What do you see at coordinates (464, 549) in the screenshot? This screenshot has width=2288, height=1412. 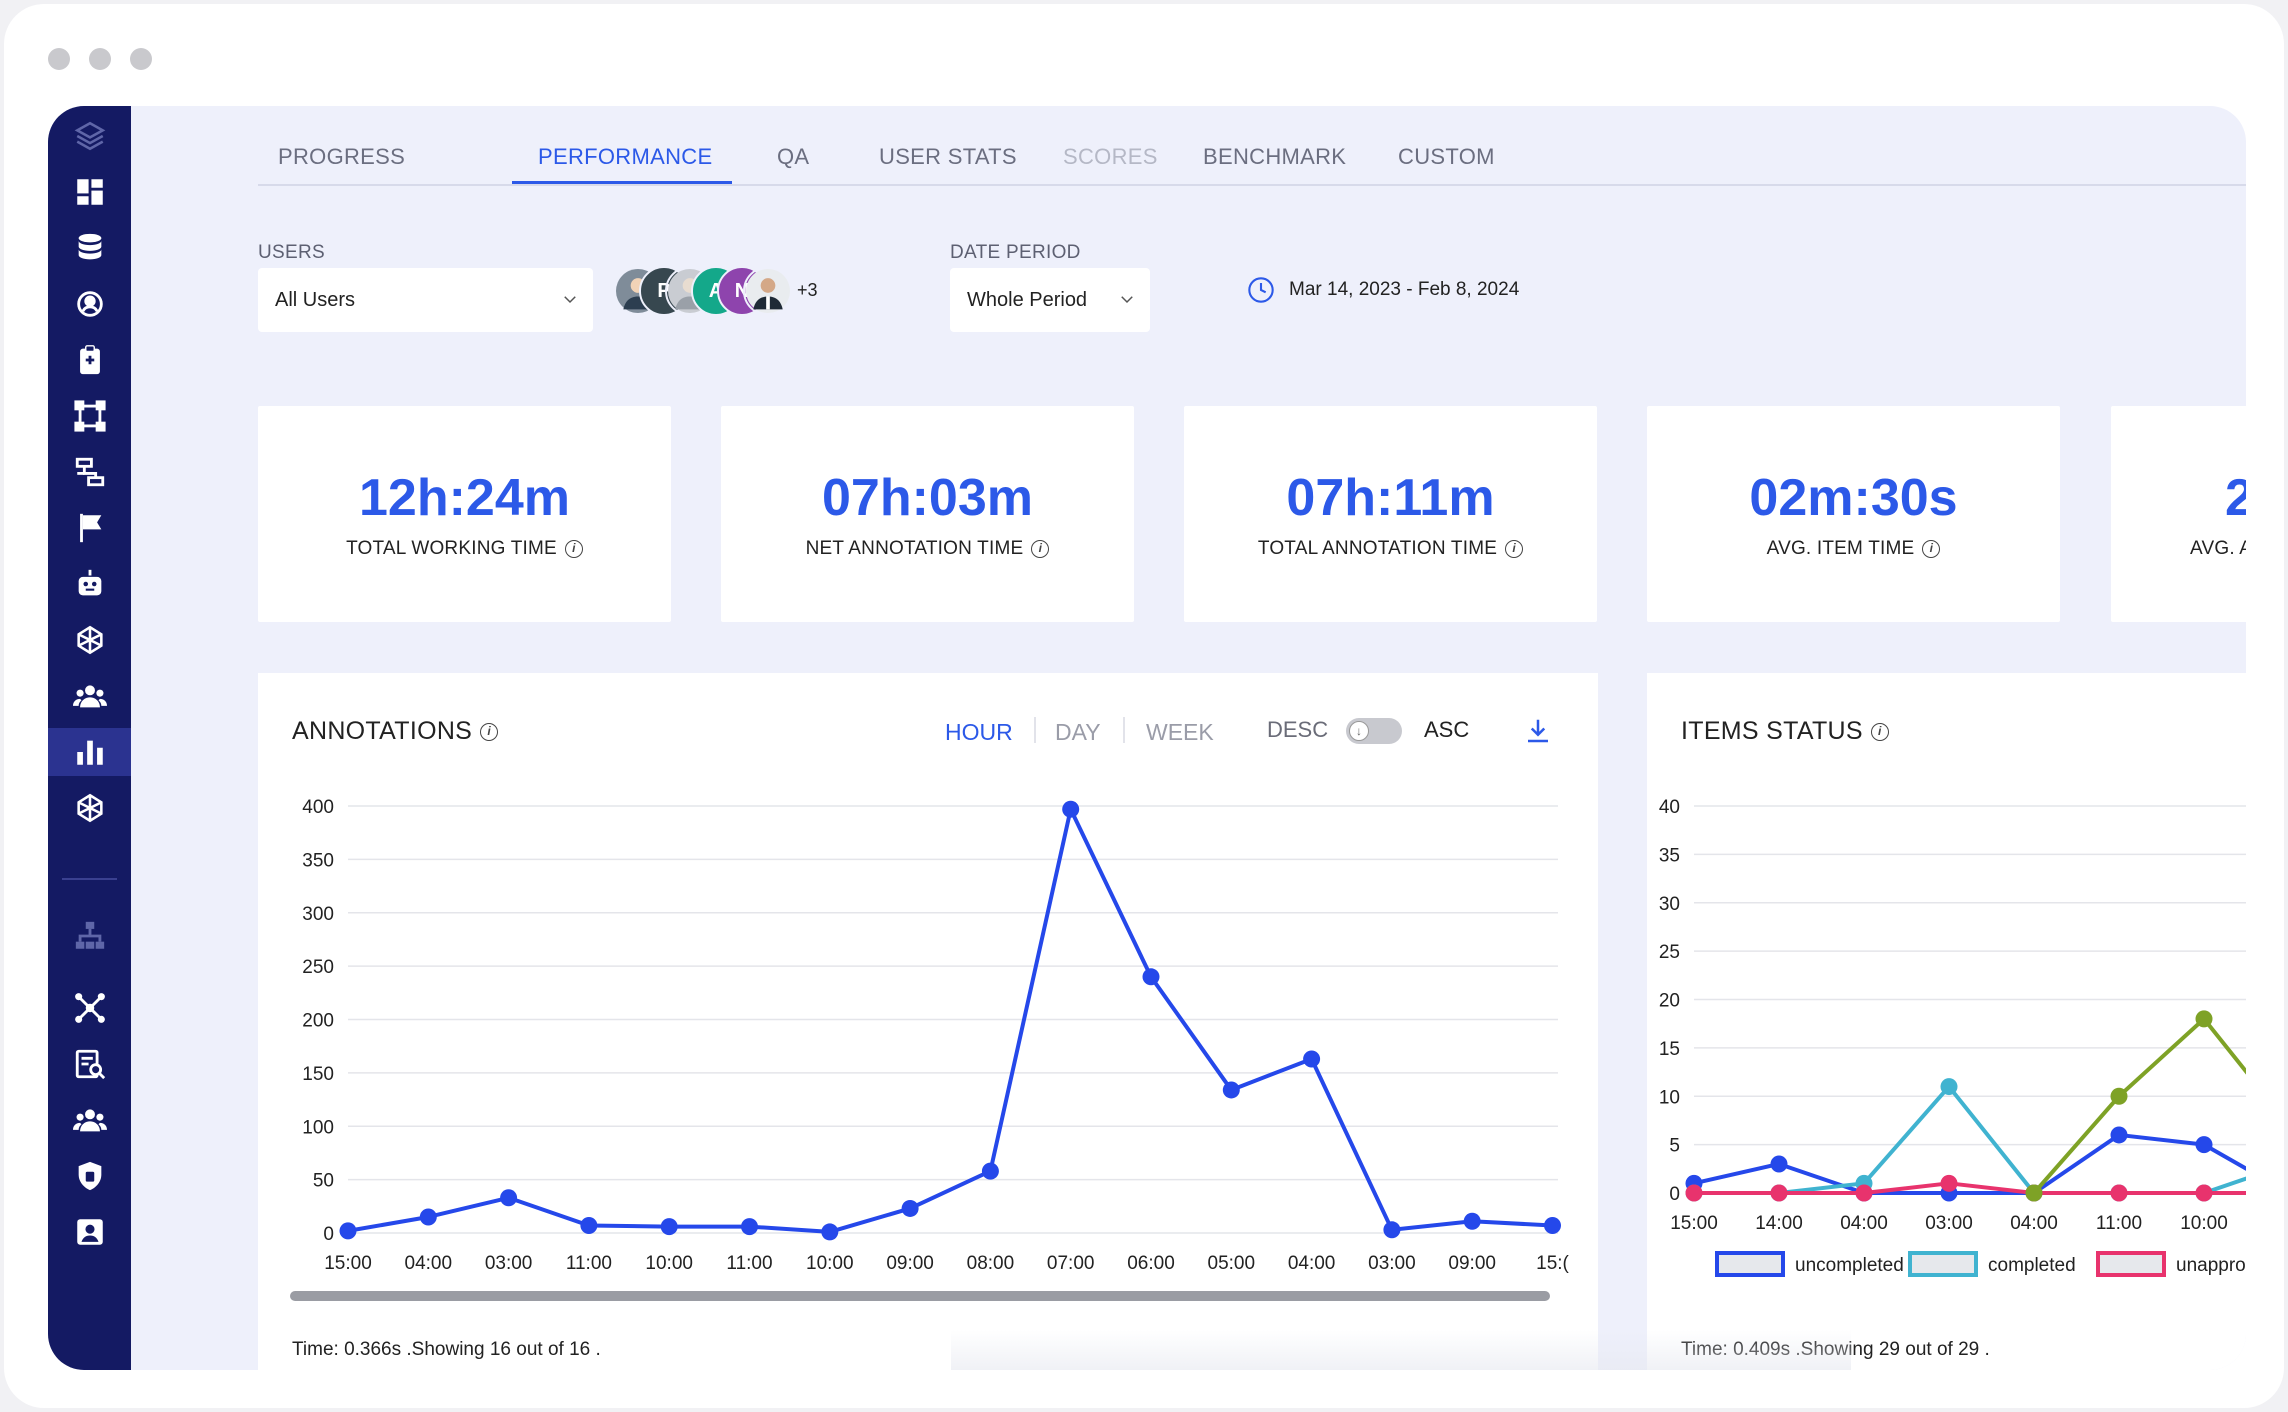 I see `kpi-label: TOTAL WORKING TIME i` at bounding box center [464, 549].